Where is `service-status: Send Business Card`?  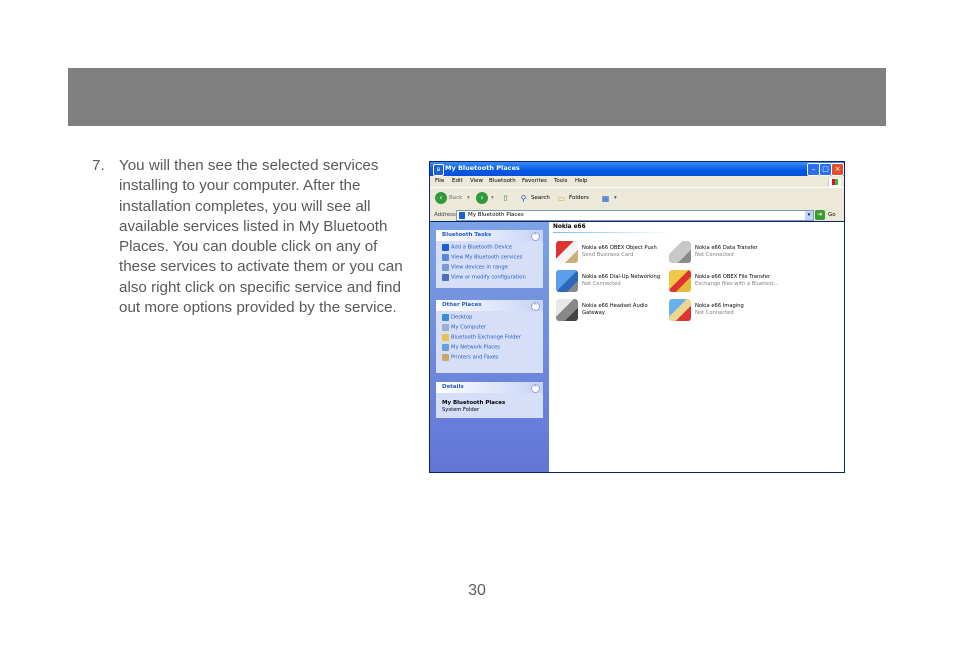
service-status: Send Business Card is located at coordinates (608, 255).